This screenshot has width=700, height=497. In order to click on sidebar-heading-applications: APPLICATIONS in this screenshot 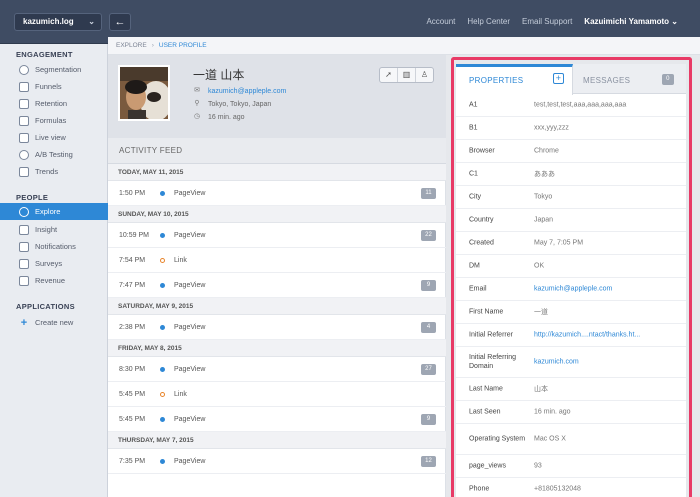, I will do `click(45, 306)`.